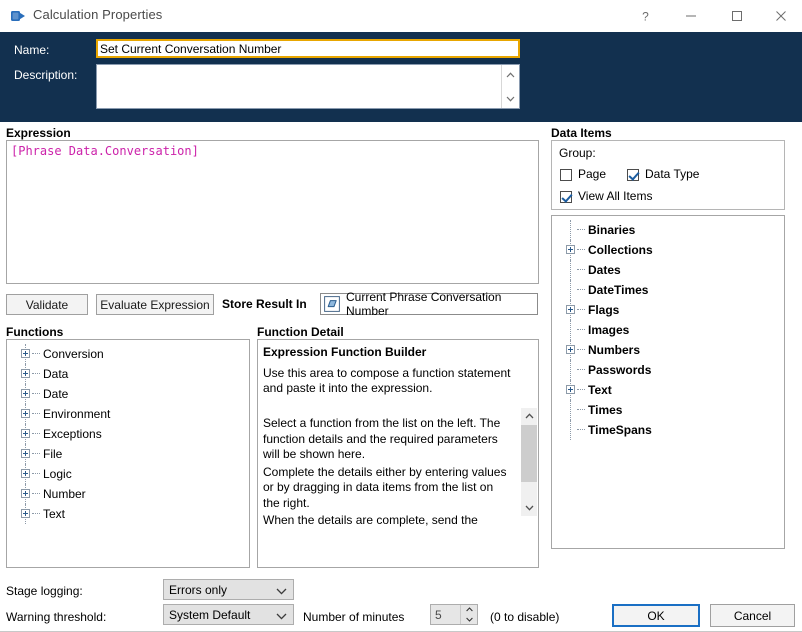  I want to click on warning-threshold-label: Warning threshold:, so click(56, 617).